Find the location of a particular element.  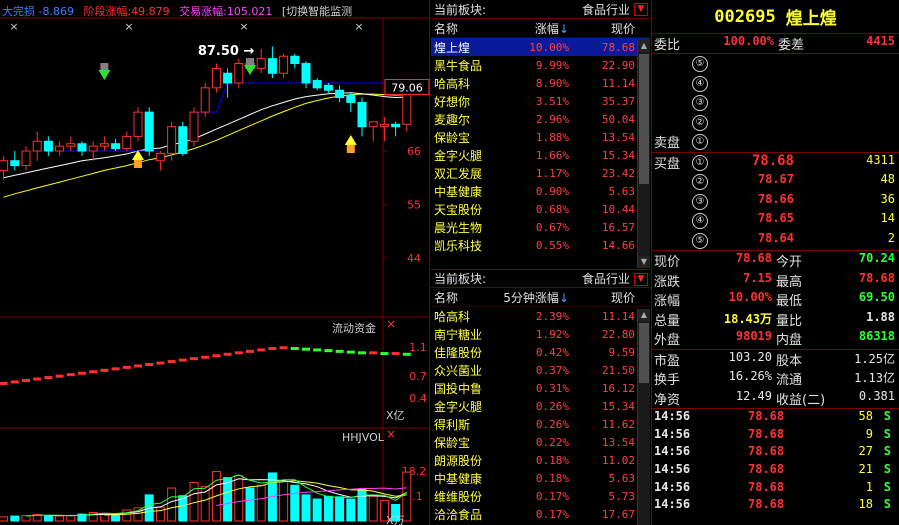

price-cell: 5.73 is located at coordinates (622, 496).